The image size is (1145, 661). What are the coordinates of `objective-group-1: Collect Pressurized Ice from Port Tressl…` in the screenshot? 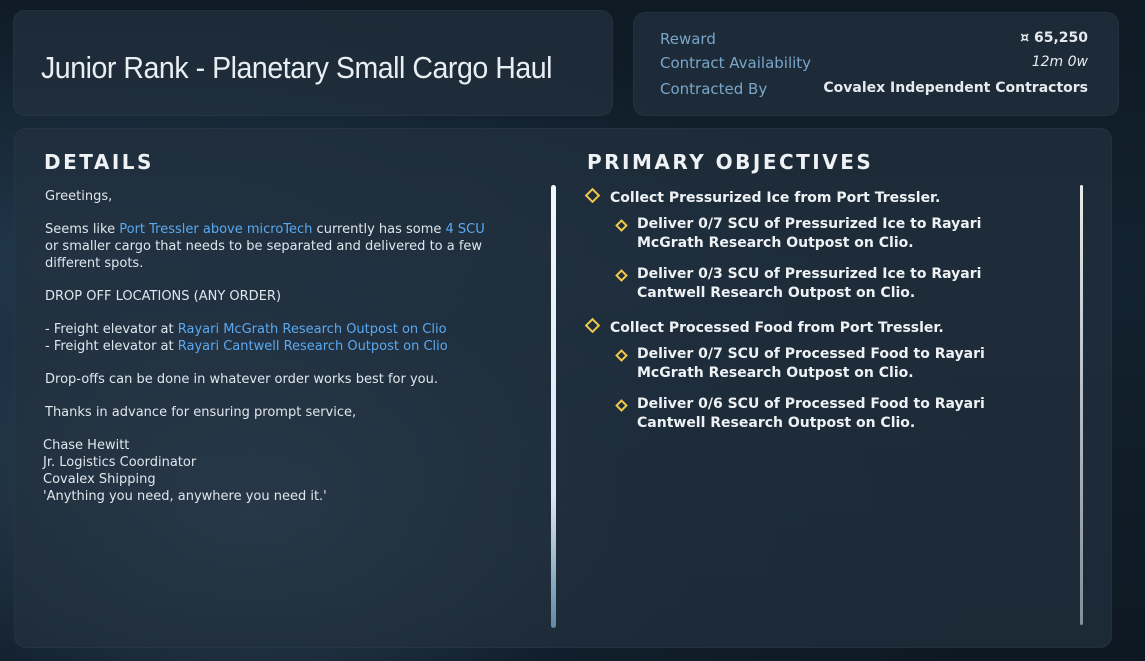 It's located at (762, 196).